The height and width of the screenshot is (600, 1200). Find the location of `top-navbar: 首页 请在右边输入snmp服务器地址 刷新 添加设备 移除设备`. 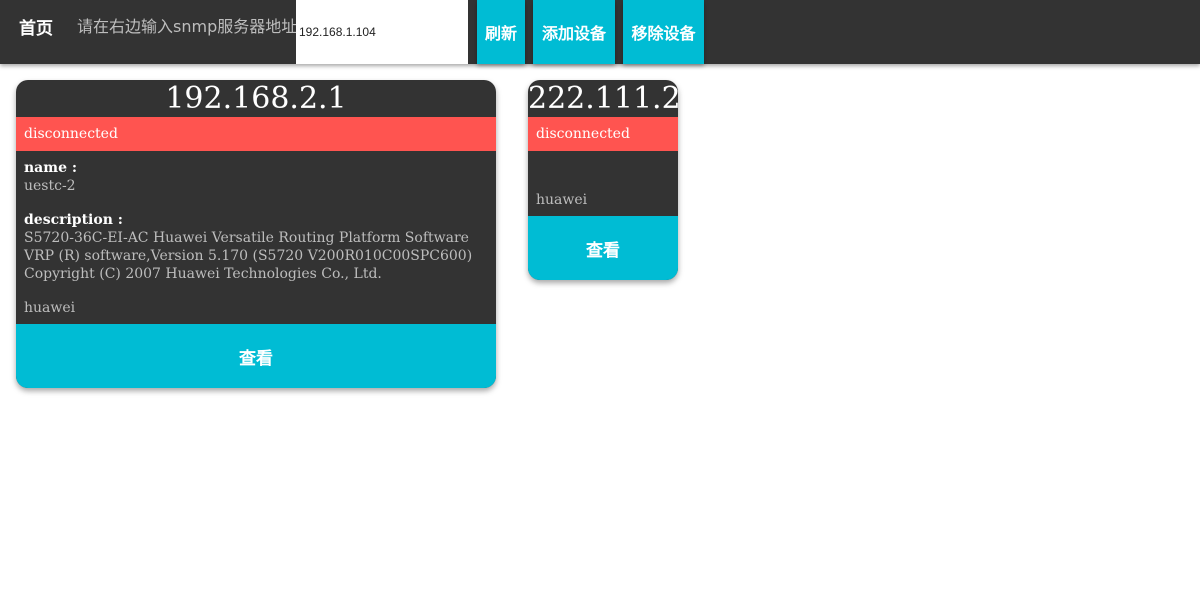

top-navbar: 首页 请在右边输入snmp服务器地址 刷新 添加设备 移除设备 is located at coordinates (600, 32).